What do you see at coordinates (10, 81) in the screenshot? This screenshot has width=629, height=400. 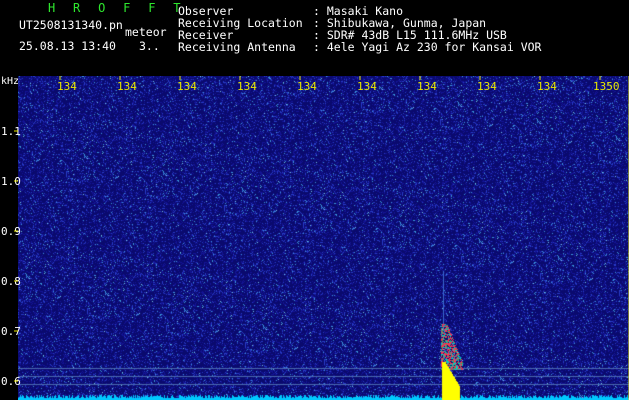 I see `y-axis-unit: kHz` at bounding box center [10, 81].